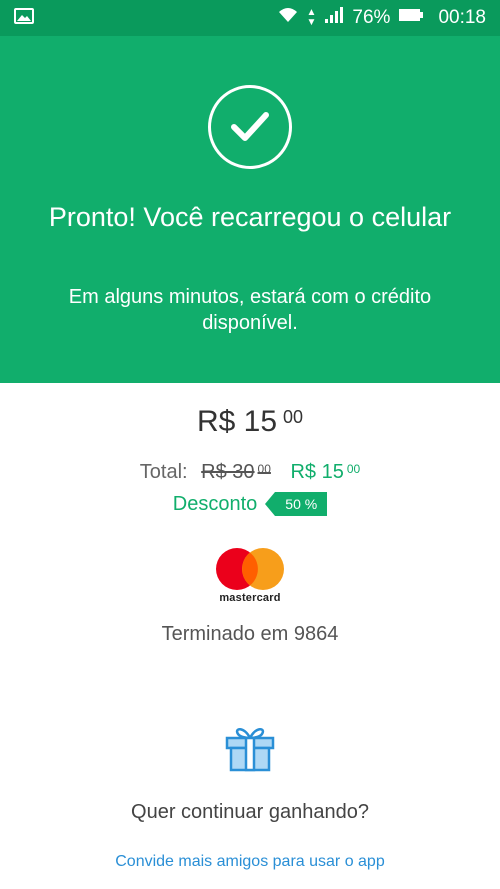 The height and width of the screenshot is (889, 500). I want to click on battery-icon, so click(411, 18).